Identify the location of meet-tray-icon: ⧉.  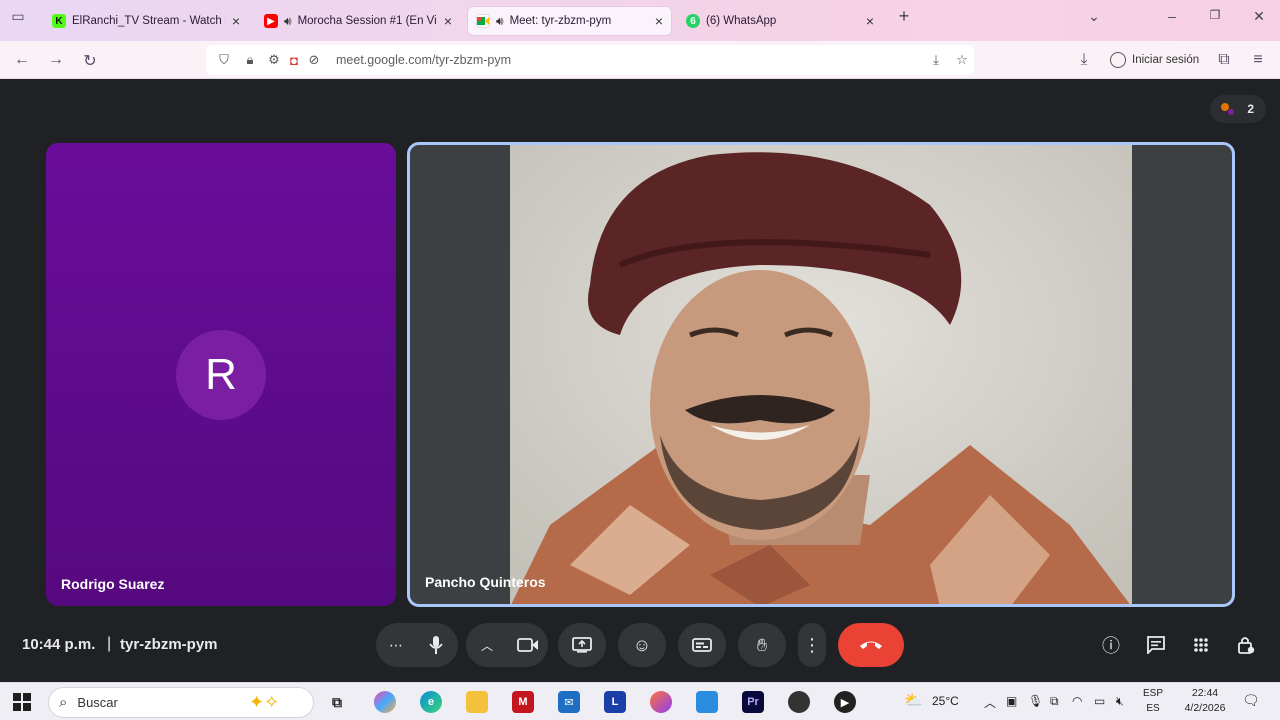
(1054, 701).